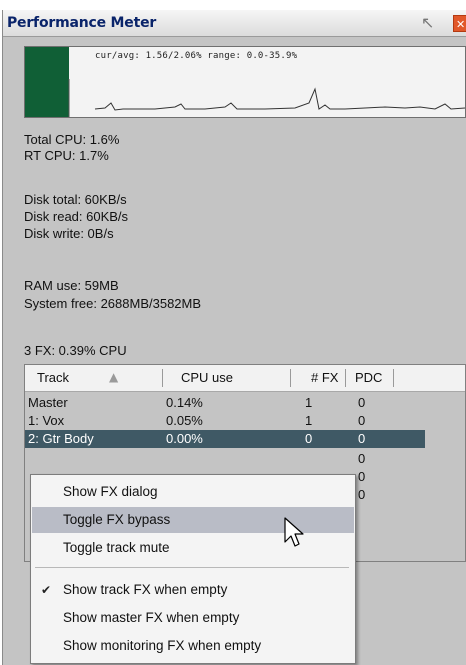  I want to click on cpu-use-cell: 0.00%, so click(184, 438).